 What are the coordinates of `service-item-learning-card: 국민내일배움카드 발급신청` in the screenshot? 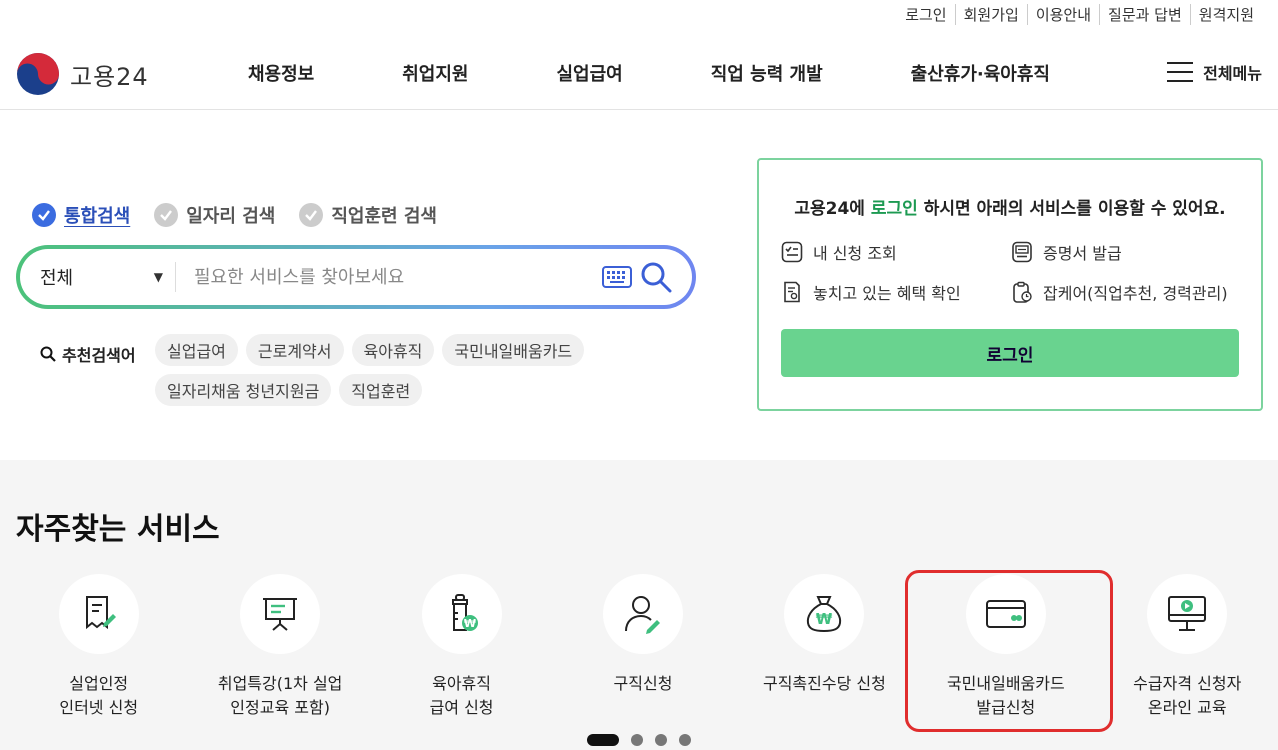 It's located at (1009, 651).